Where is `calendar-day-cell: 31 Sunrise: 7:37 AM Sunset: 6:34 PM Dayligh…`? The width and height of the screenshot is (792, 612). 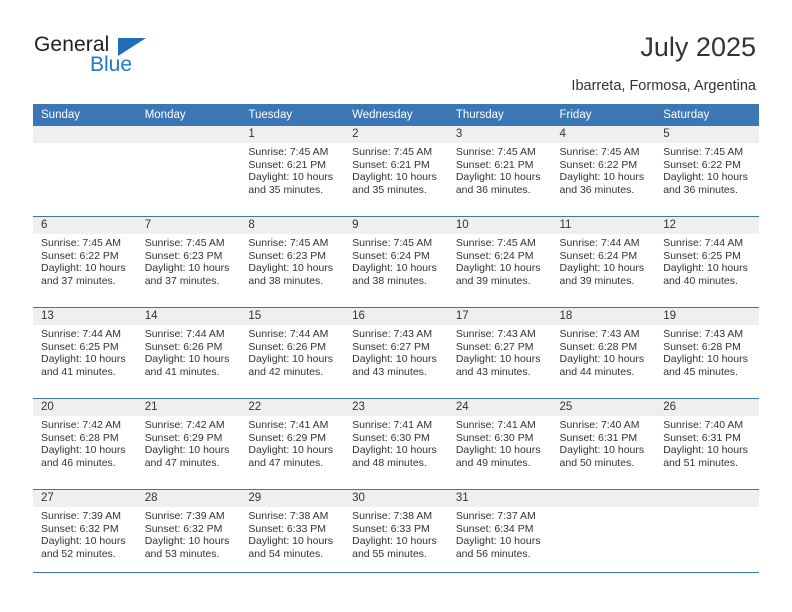 calendar-day-cell: 31 Sunrise: 7:37 AM Sunset: 6:34 PM Dayligh… is located at coordinates (499, 534).